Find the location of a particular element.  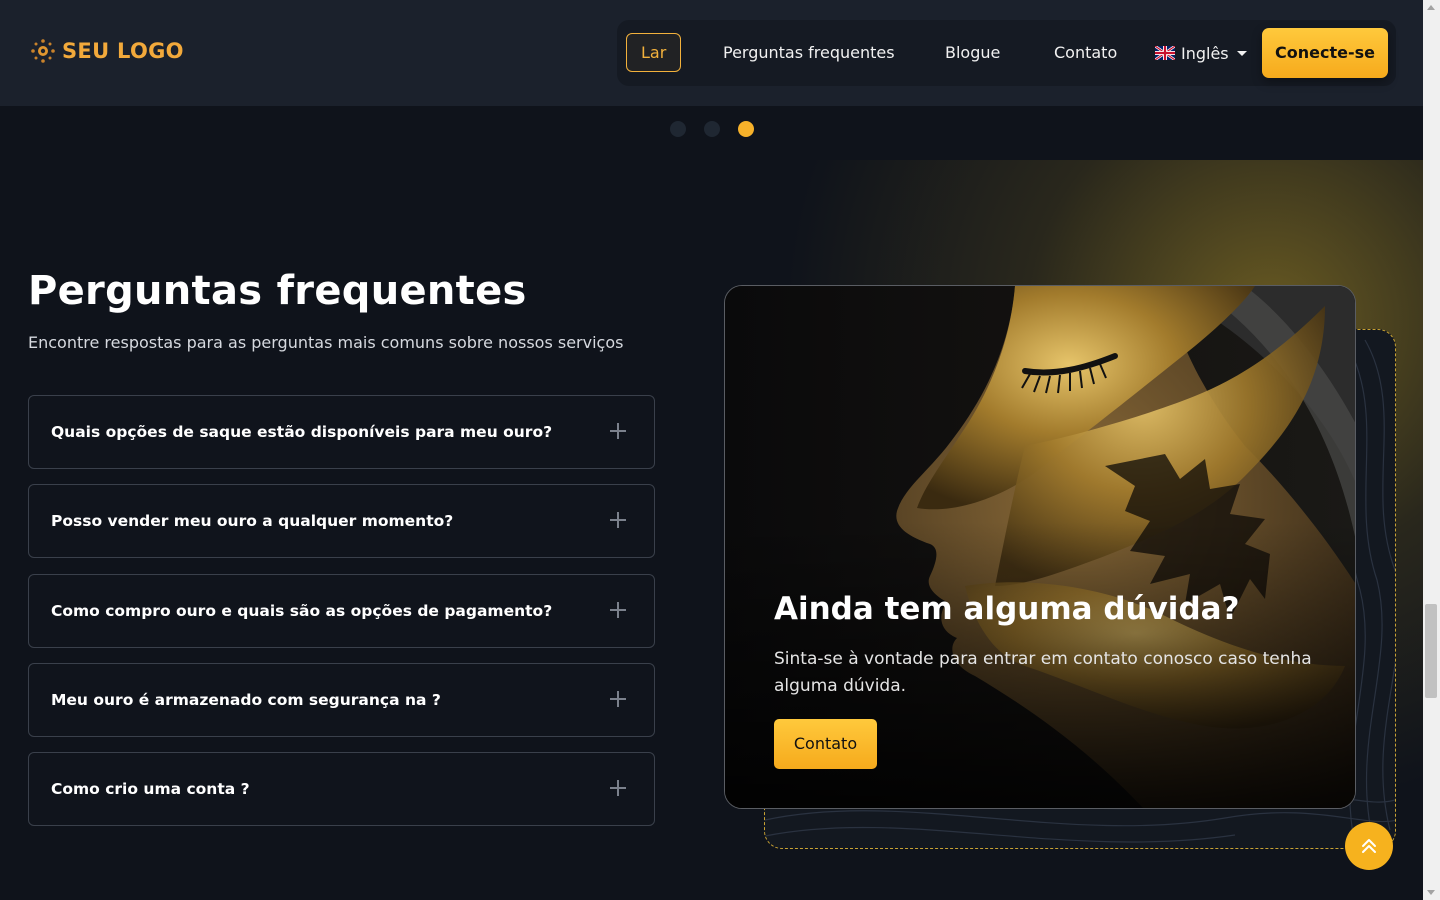

carousel-dots is located at coordinates (712, 129).